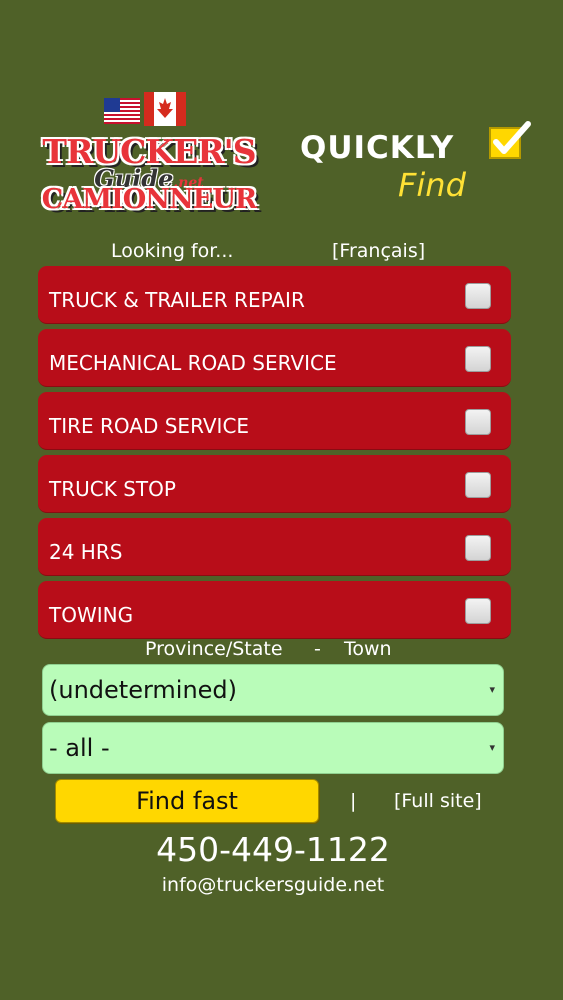  I want to click on find-fast-button: Find fast, so click(187, 801).